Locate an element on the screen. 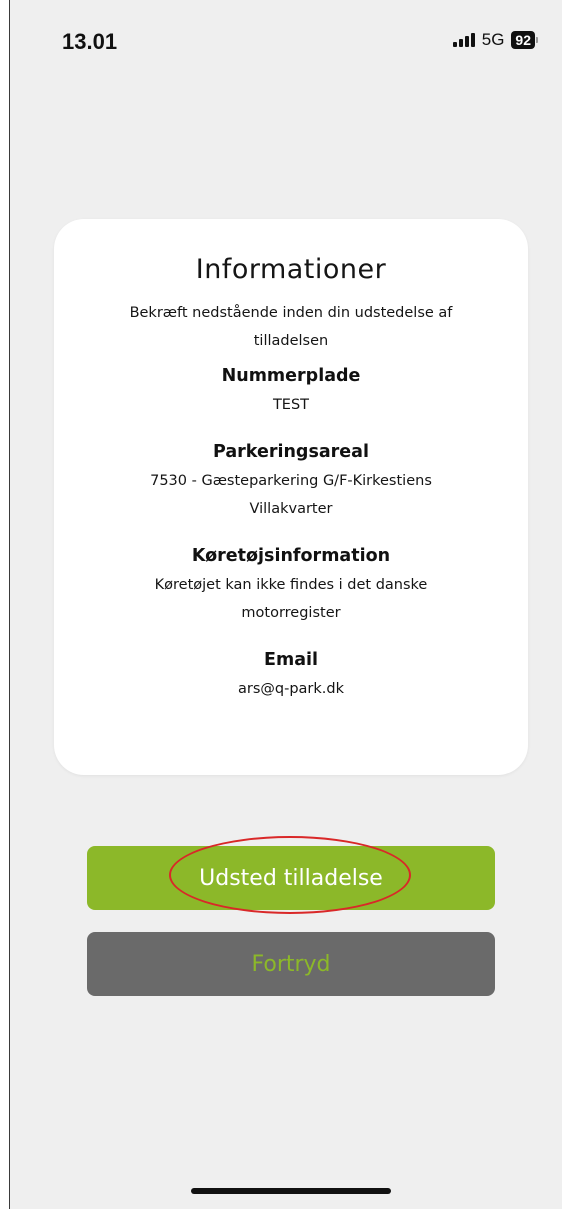 This screenshot has height=1209, width=562. field-value: TEST is located at coordinates (291, 405).